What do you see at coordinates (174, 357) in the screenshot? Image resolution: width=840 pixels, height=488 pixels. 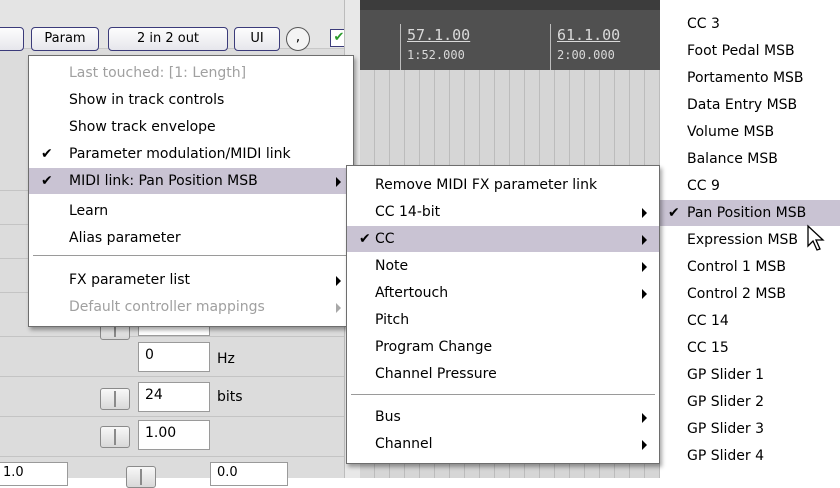 I see `frequency-field: 0` at bounding box center [174, 357].